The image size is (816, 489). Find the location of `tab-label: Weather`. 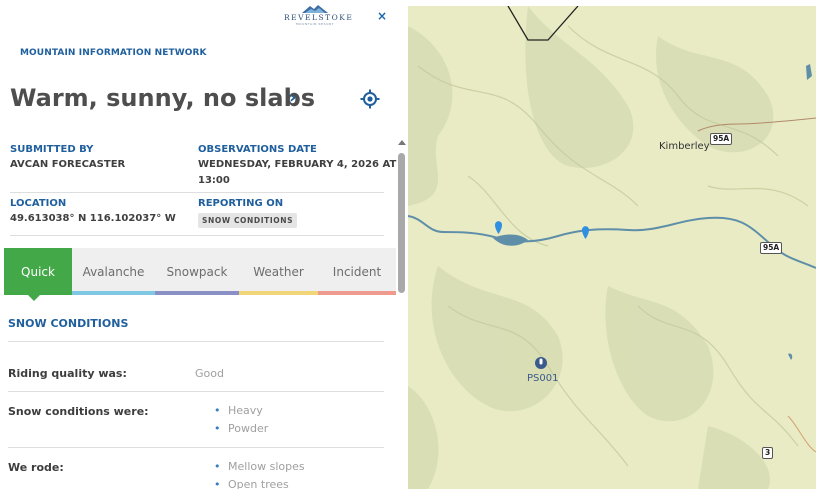

tab-label: Weather is located at coordinates (278, 271).